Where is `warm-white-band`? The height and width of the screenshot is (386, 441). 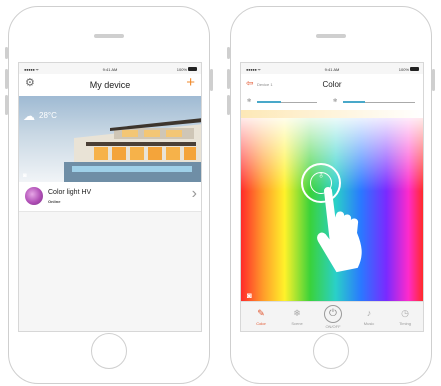
warm-white-band is located at coordinates (332, 114).